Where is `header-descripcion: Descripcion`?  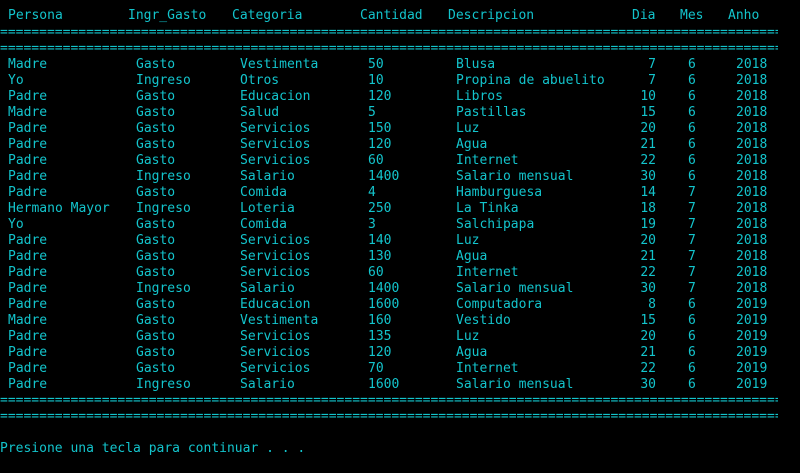
header-descripcion: Descripcion is located at coordinates (491, 15).